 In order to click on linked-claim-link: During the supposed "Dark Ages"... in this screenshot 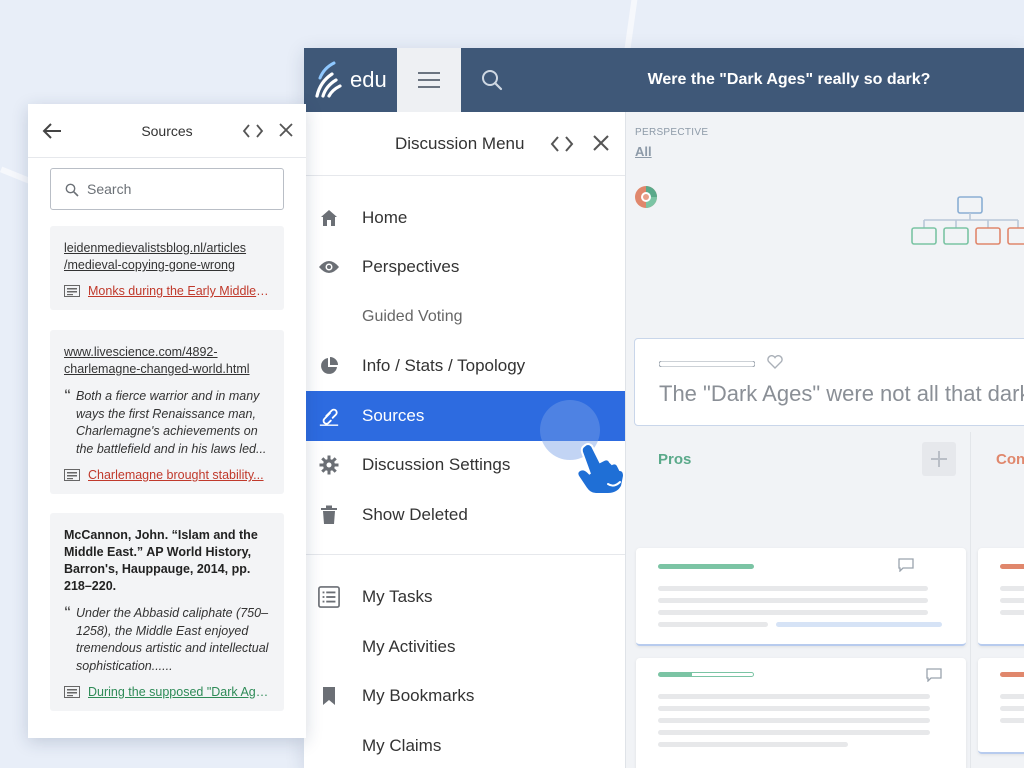, I will do `click(167, 692)`.